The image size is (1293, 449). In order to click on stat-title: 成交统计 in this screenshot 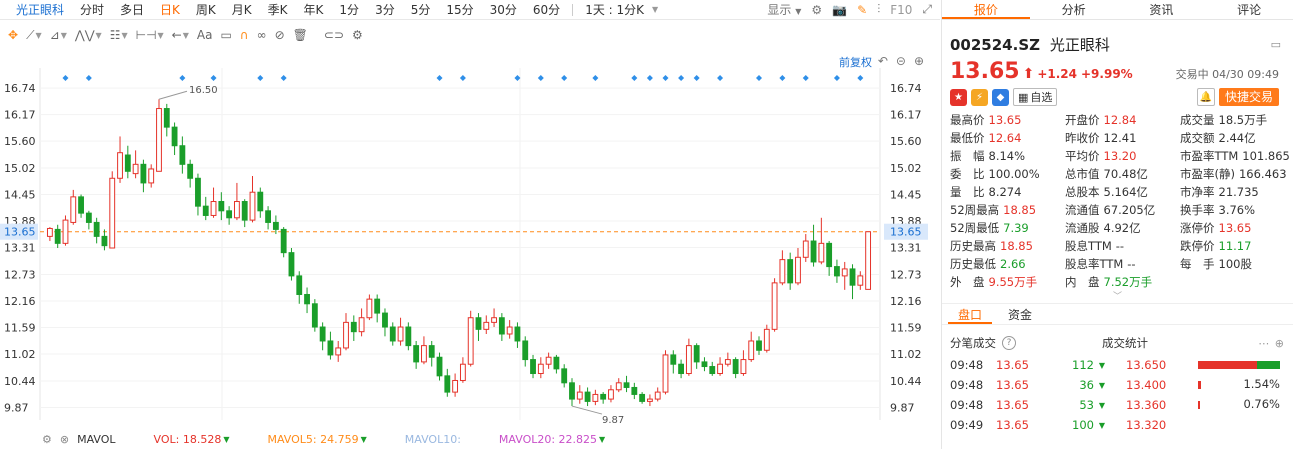, I will do `click(1125, 343)`.